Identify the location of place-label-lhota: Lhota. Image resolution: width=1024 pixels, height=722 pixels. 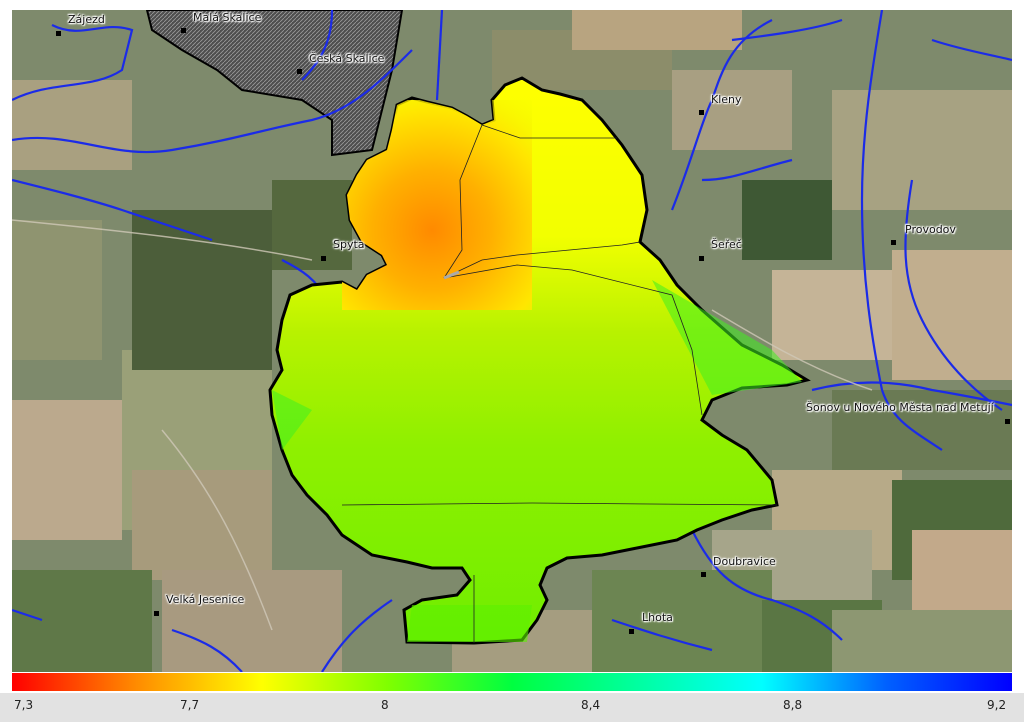
(657, 617).